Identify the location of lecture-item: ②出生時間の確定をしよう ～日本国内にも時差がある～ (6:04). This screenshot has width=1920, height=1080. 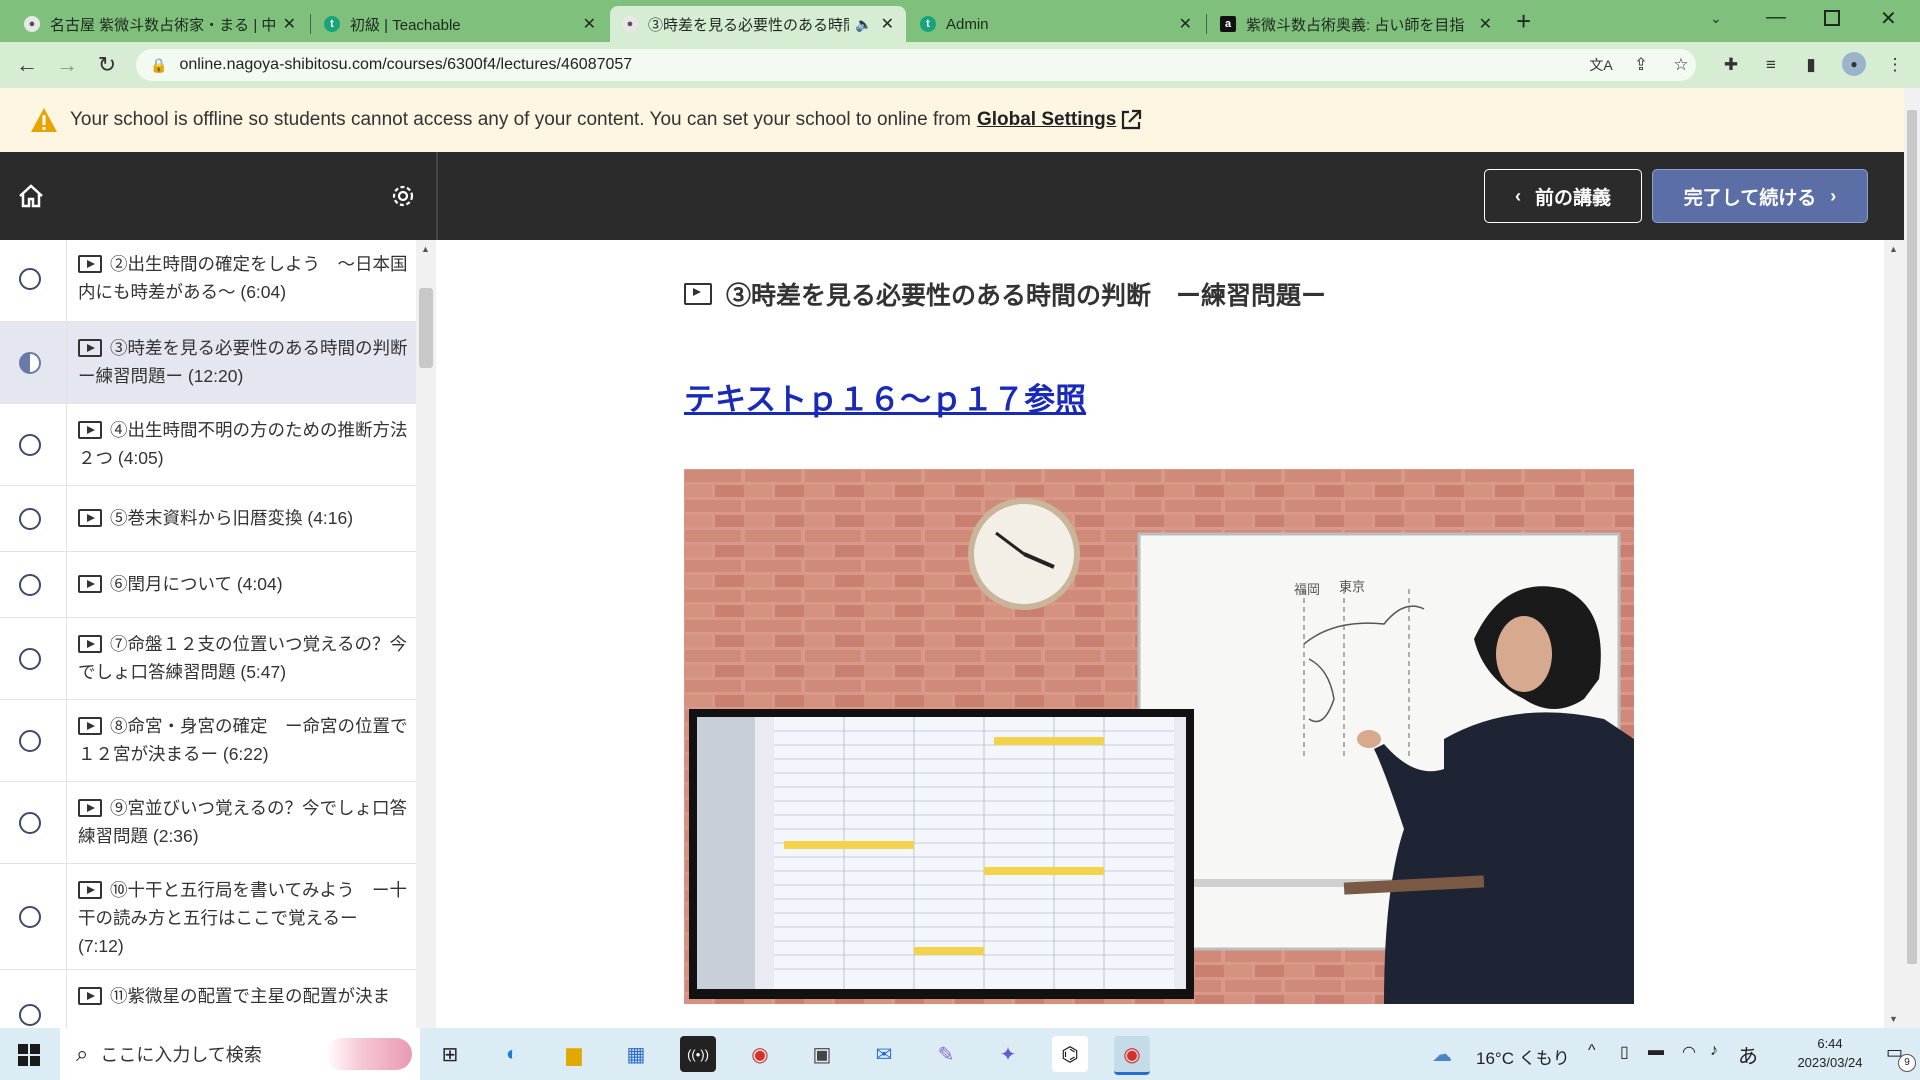
(208, 281).